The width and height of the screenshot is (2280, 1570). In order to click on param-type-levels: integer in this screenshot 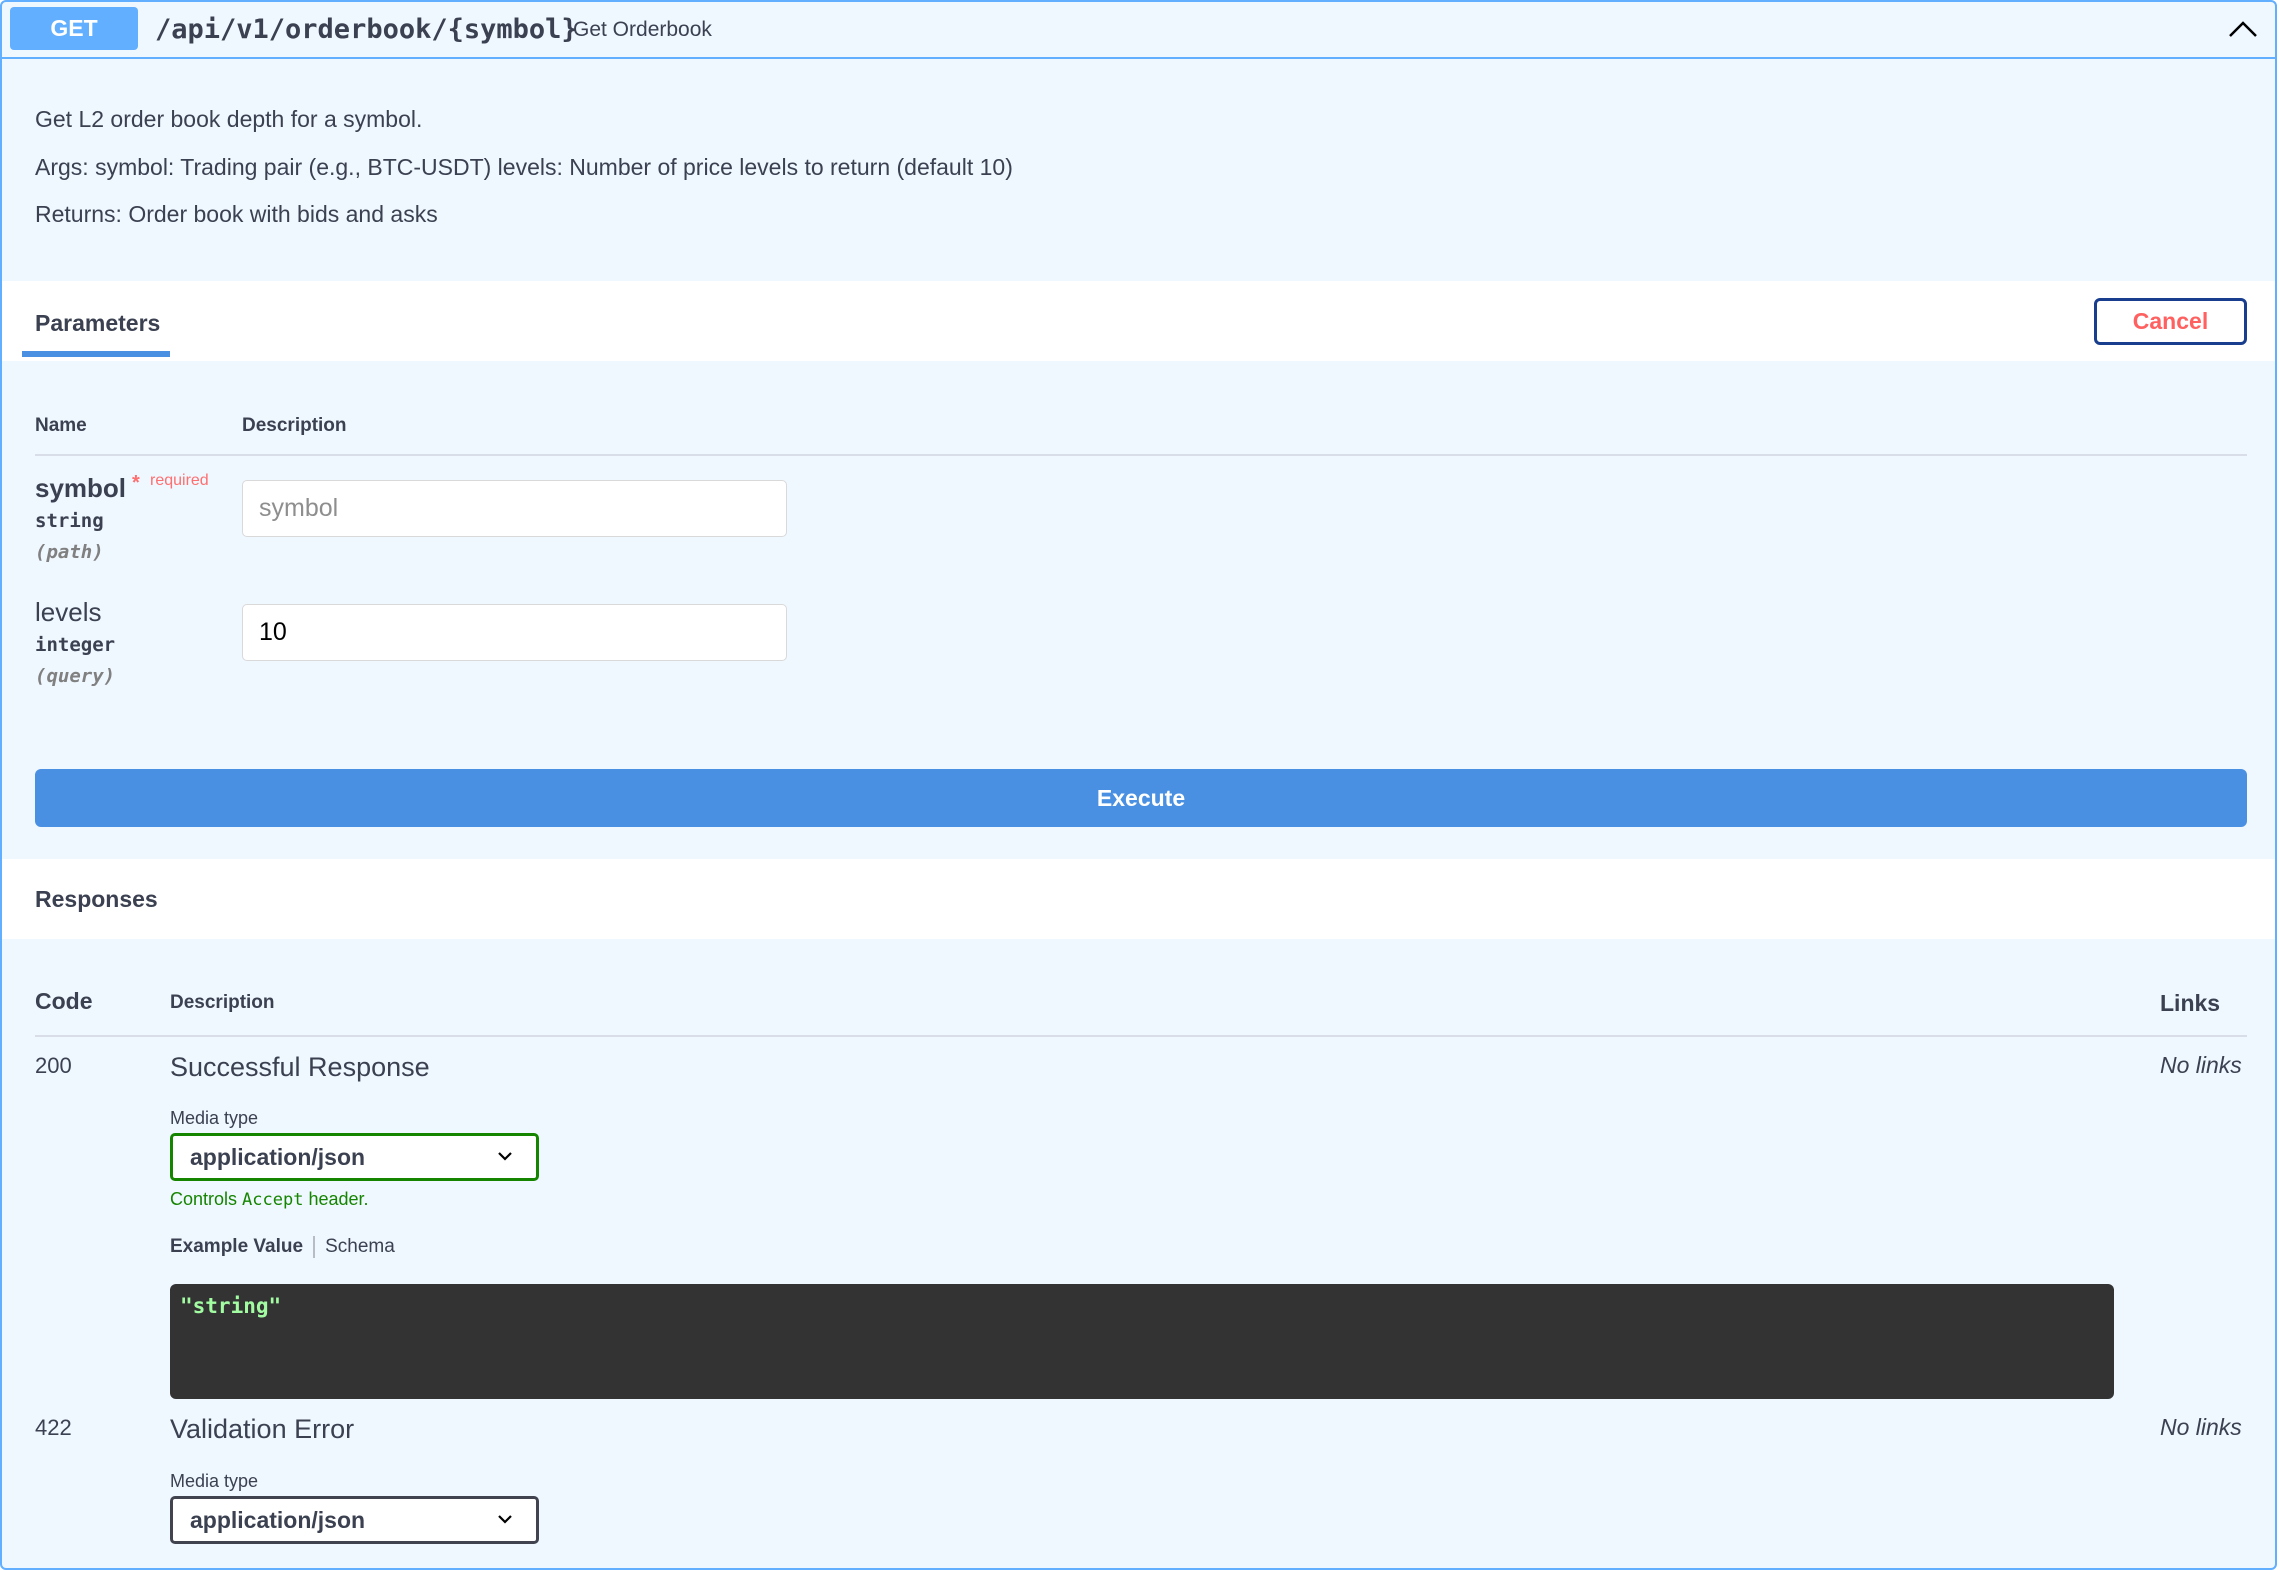, I will do `click(75, 645)`.